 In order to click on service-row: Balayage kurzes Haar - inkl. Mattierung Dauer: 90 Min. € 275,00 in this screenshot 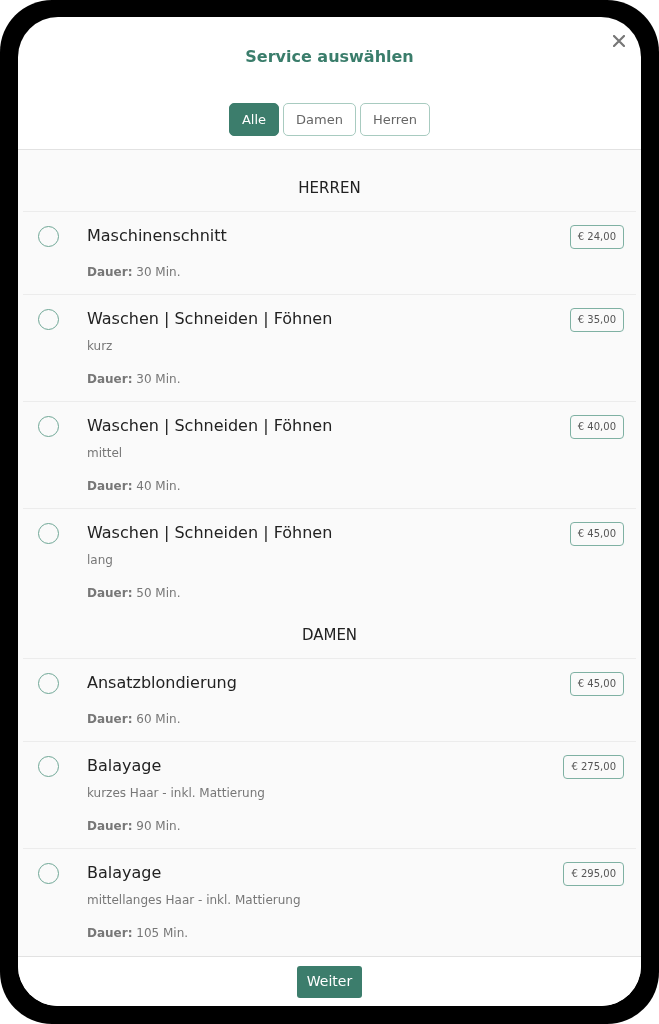, I will do `click(329, 794)`.